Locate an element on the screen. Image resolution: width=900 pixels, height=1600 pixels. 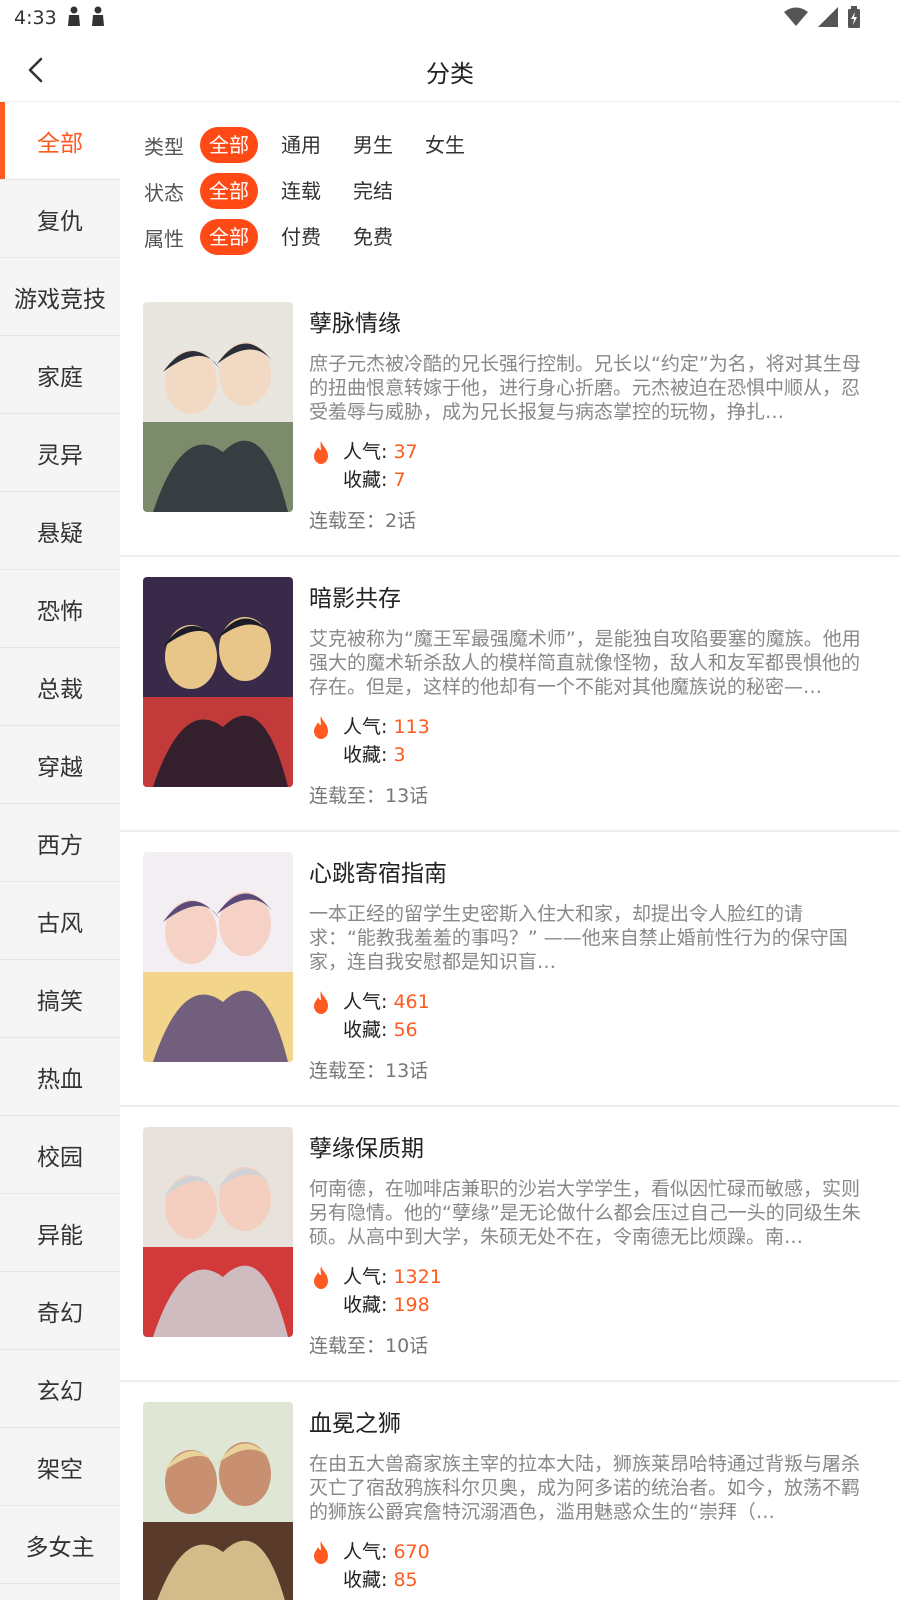
filter-chip: 完结 is located at coordinates (373, 191).